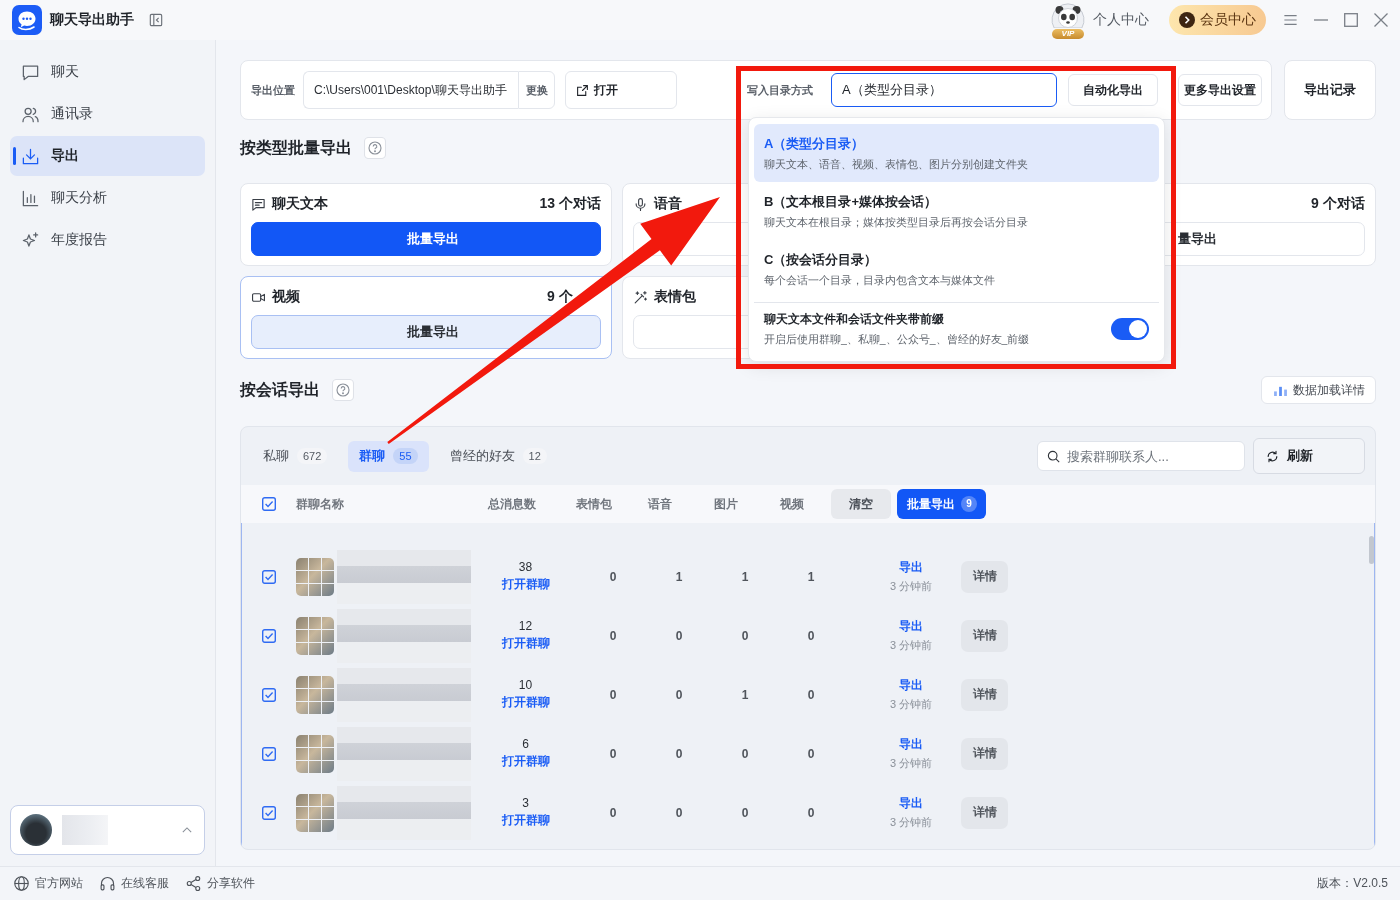 The width and height of the screenshot is (1400, 900). What do you see at coordinates (814, 143) in the screenshot?
I see `option-title: A（类型分目录）` at bounding box center [814, 143].